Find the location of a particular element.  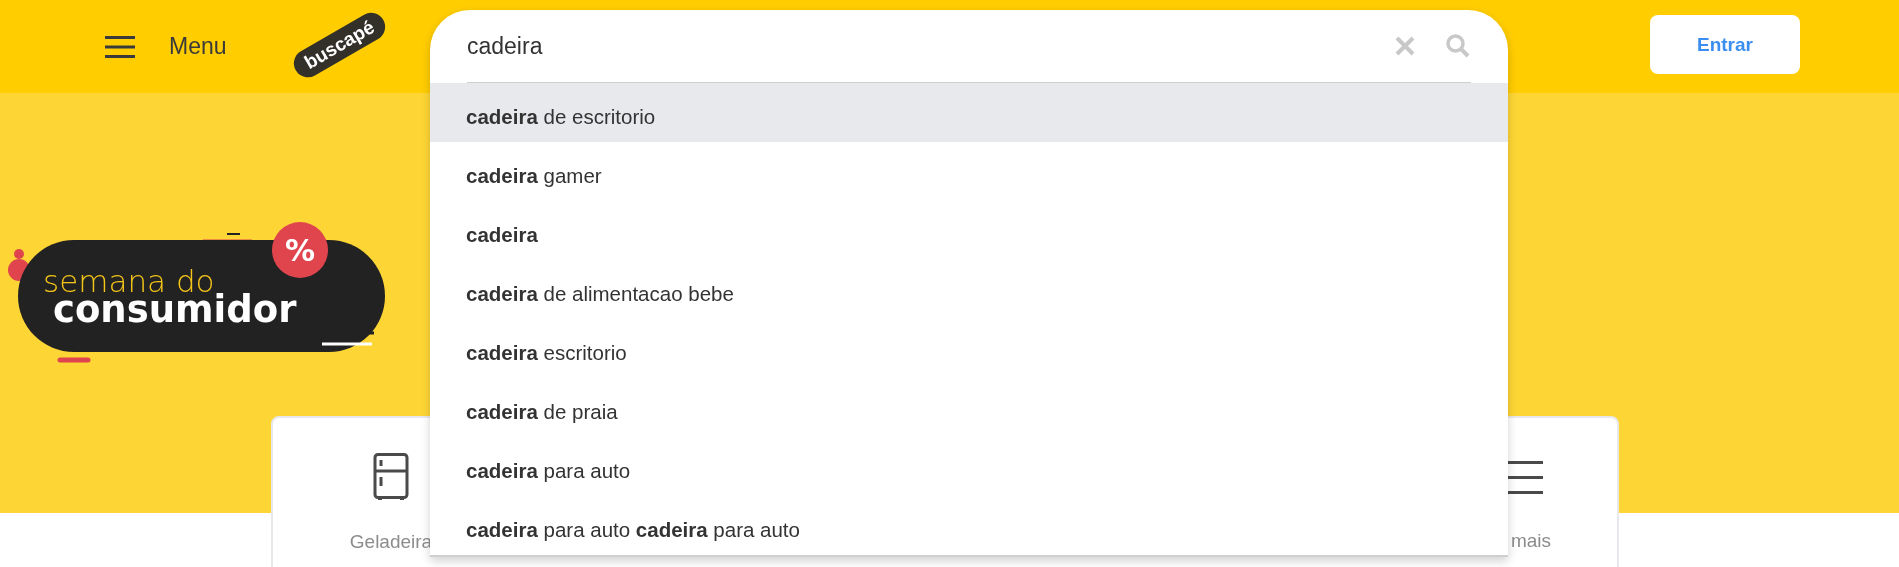

search-button is located at coordinates (1458, 46).